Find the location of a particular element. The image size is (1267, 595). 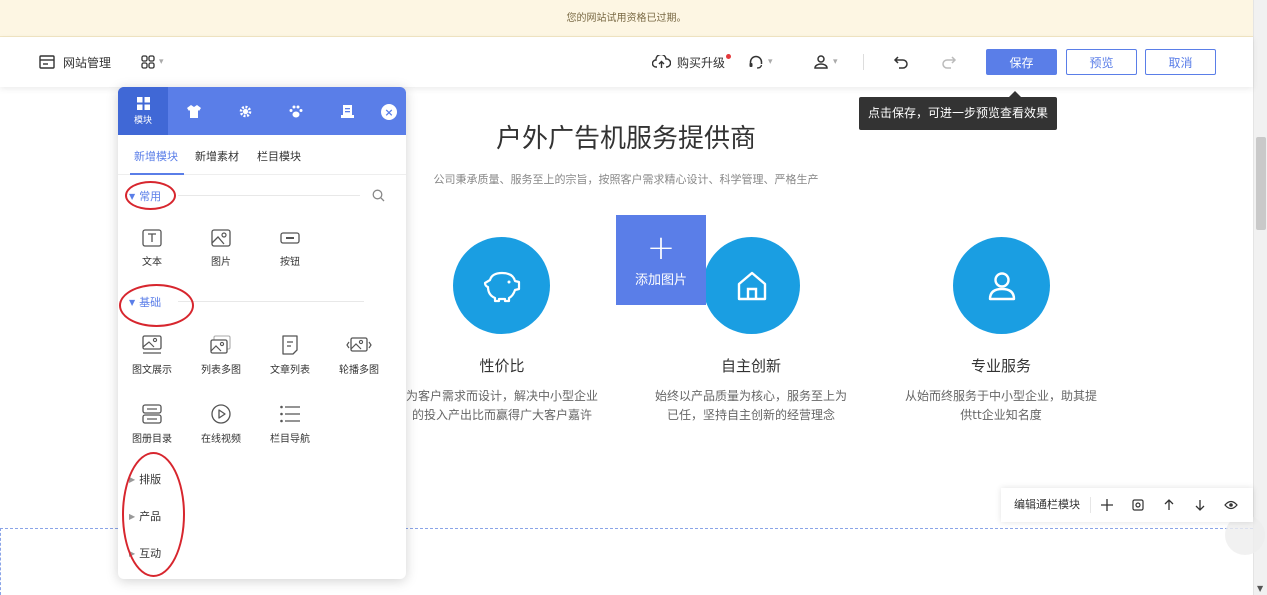

section-edit-toolbar: 编辑通栏模块 is located at coordinates (1127, 505).